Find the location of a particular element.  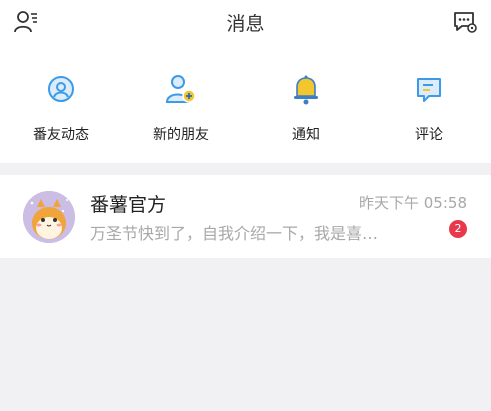

page-title: 消息 is located at coordinates (245, 24).